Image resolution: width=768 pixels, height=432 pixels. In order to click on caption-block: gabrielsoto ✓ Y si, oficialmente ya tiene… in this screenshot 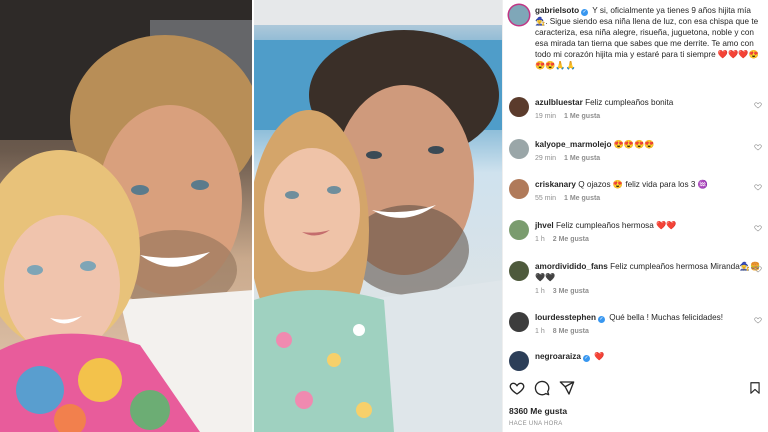, I will do `click(636, 38)`.